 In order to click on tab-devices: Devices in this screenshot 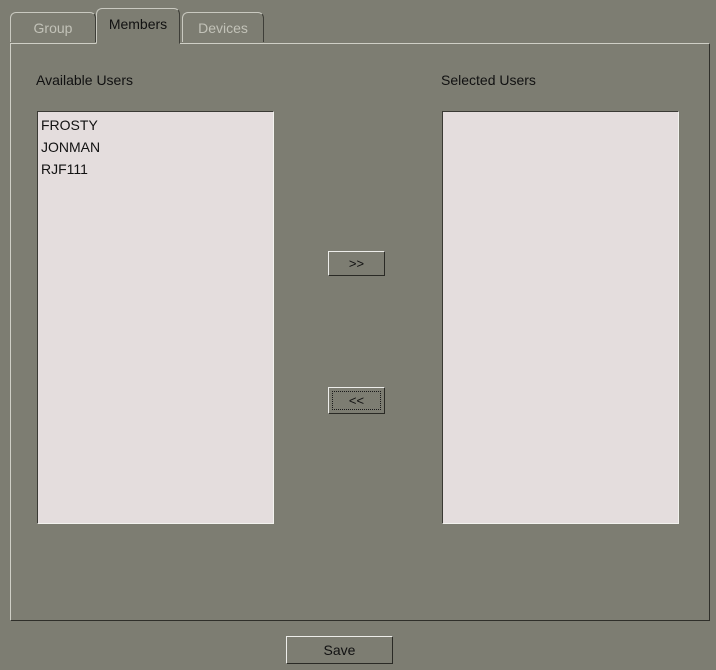, I will do `click(223, 27)`.